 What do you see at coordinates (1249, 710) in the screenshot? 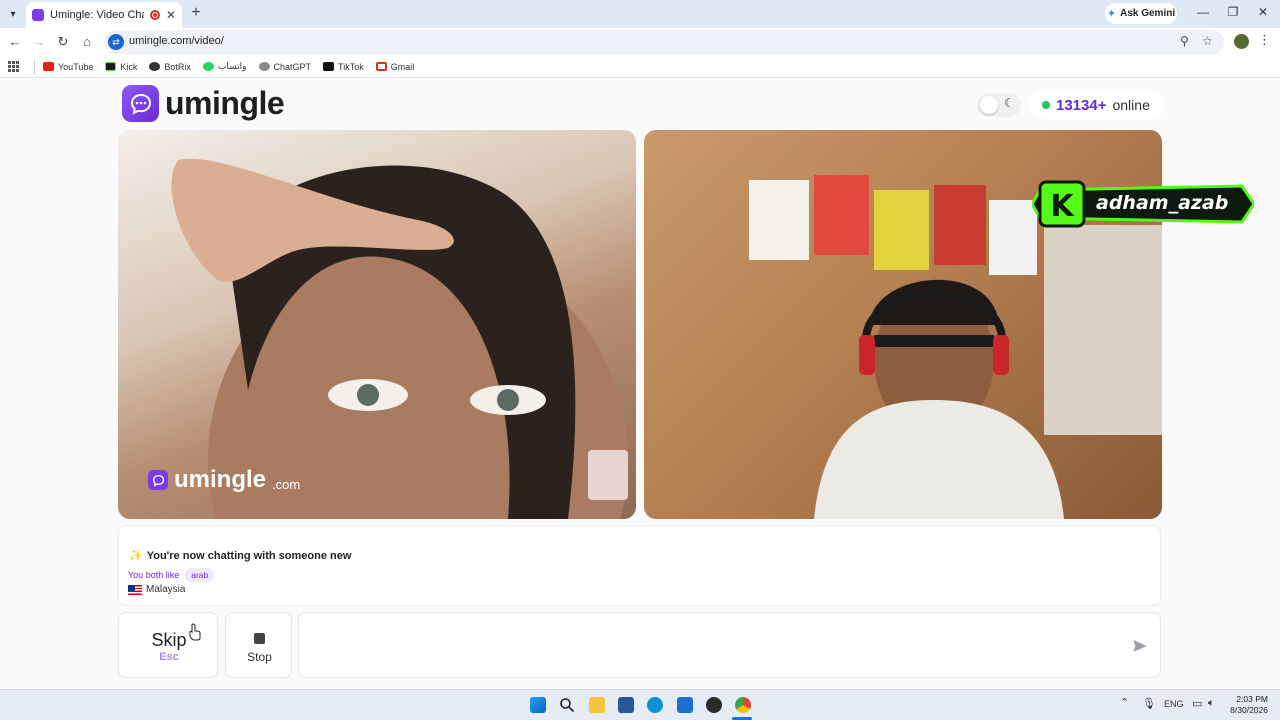
I see `clock-date: 8/30/2026` at bounding box center [1249, 710].